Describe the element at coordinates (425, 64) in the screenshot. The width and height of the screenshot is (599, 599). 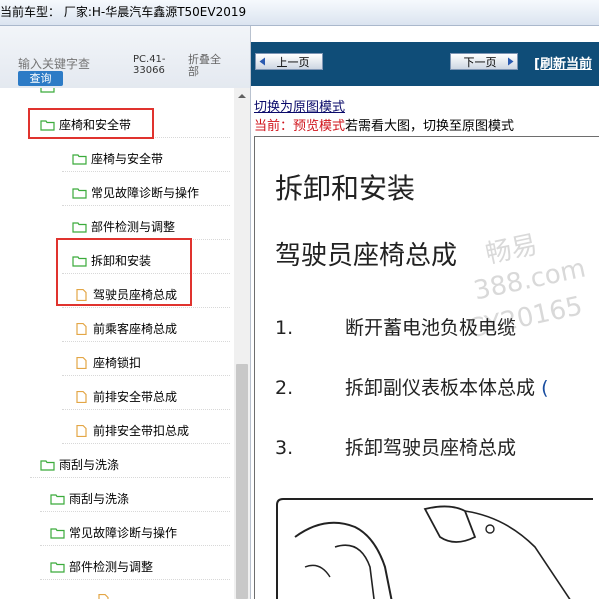
I see `page-nav-bar: 上一页 下一页 [刷新当前` at that location.